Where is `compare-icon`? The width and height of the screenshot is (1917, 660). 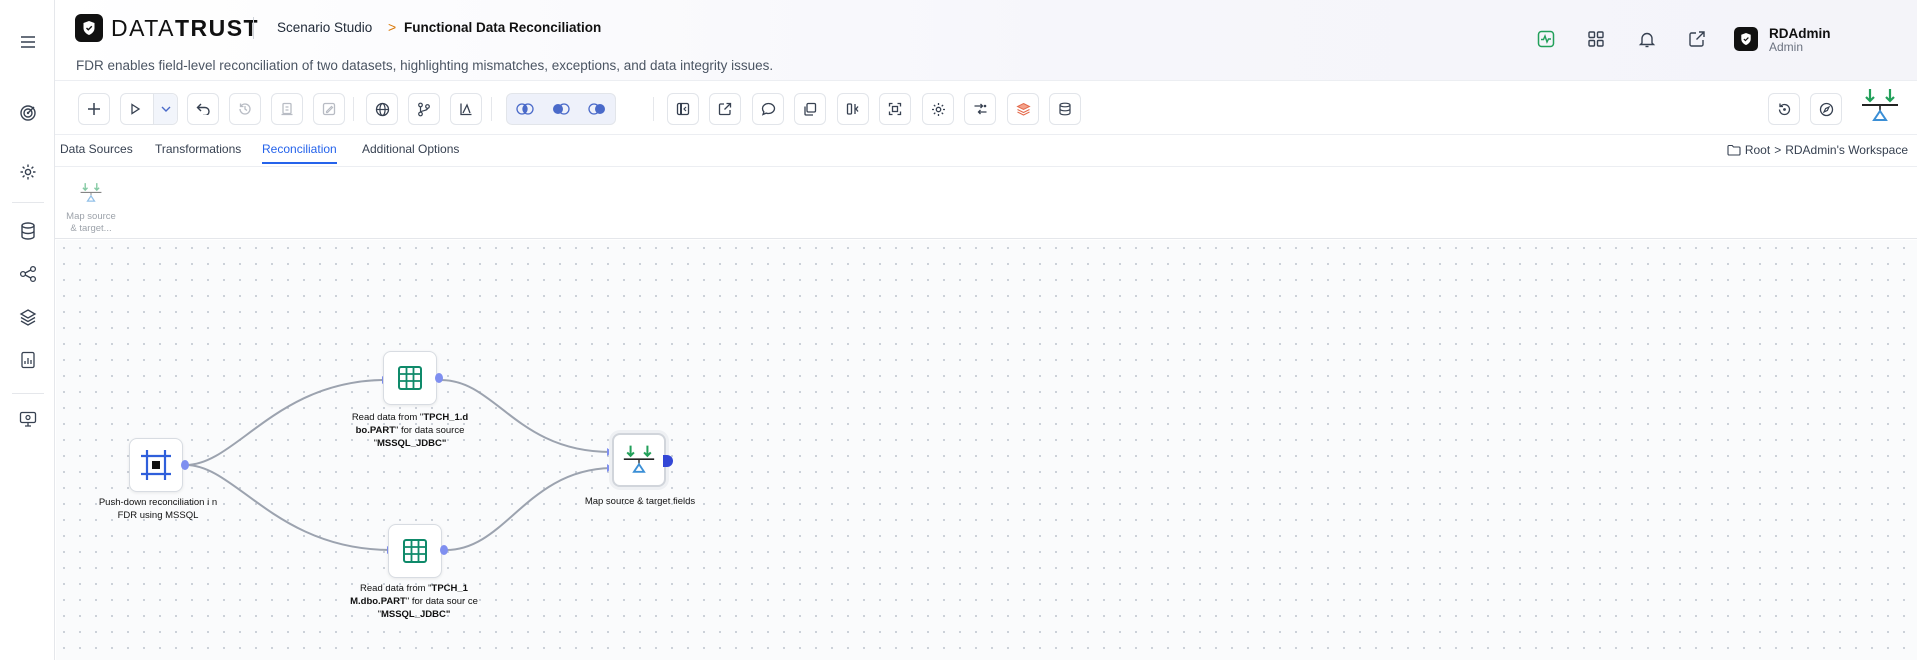 compare-icon is located at coordinates (853, 109).